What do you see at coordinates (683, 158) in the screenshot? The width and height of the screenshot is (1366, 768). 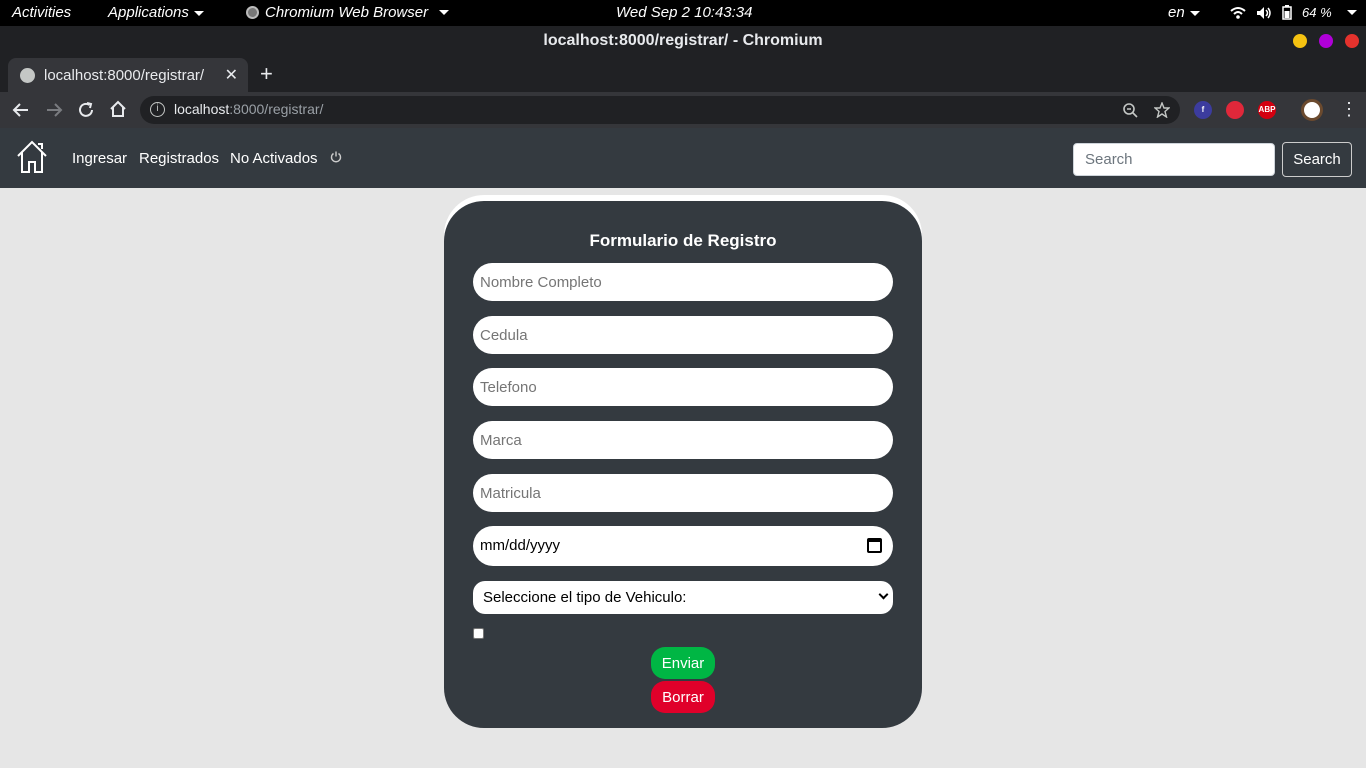 I see `app-navbar: Ingresar Registrados No Activados Search` at bounding box center [683, 158].